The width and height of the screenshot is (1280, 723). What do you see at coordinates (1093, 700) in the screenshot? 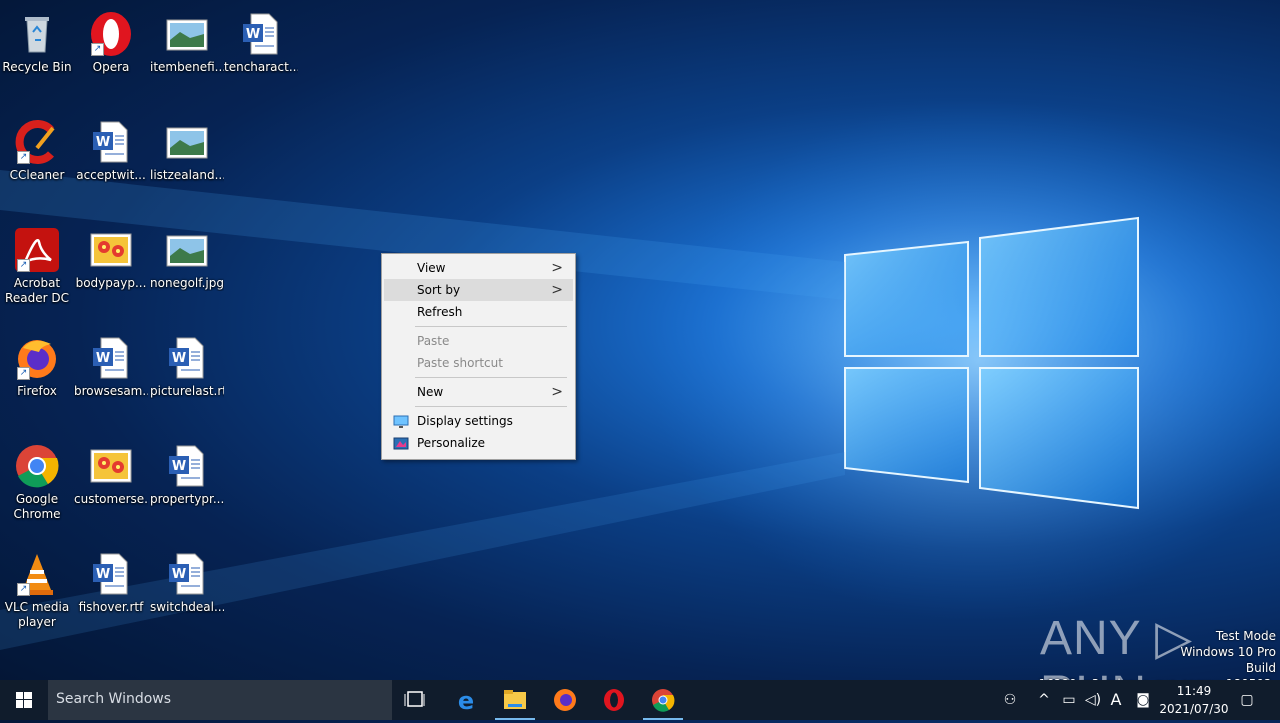
I see `volume-icon: ◁)` at bounding box center [1093, 700].